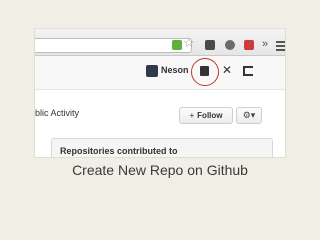 The width and height of the screenshot is (320, 240). I want to click on browser-toolbar: ☆ », so click(160, 42).